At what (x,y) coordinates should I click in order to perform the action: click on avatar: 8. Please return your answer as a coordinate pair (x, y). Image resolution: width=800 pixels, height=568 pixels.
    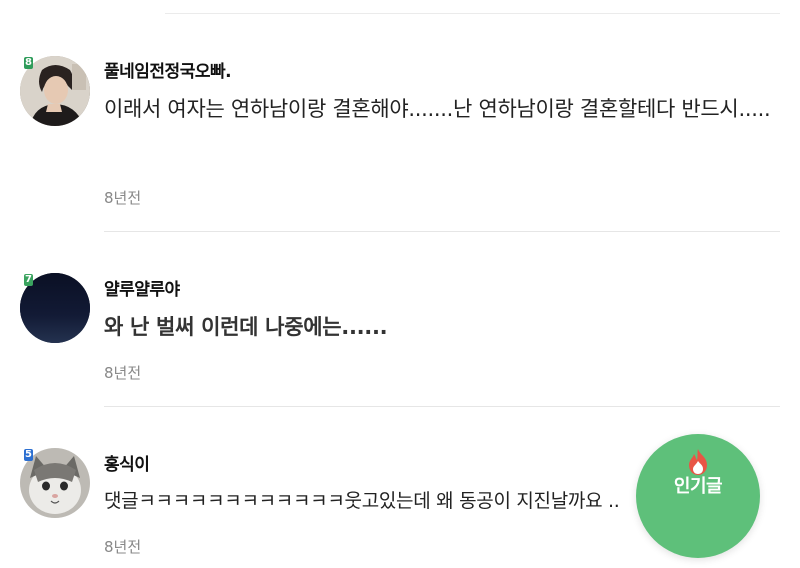
    Looking at the image, I should click on (55, 91).